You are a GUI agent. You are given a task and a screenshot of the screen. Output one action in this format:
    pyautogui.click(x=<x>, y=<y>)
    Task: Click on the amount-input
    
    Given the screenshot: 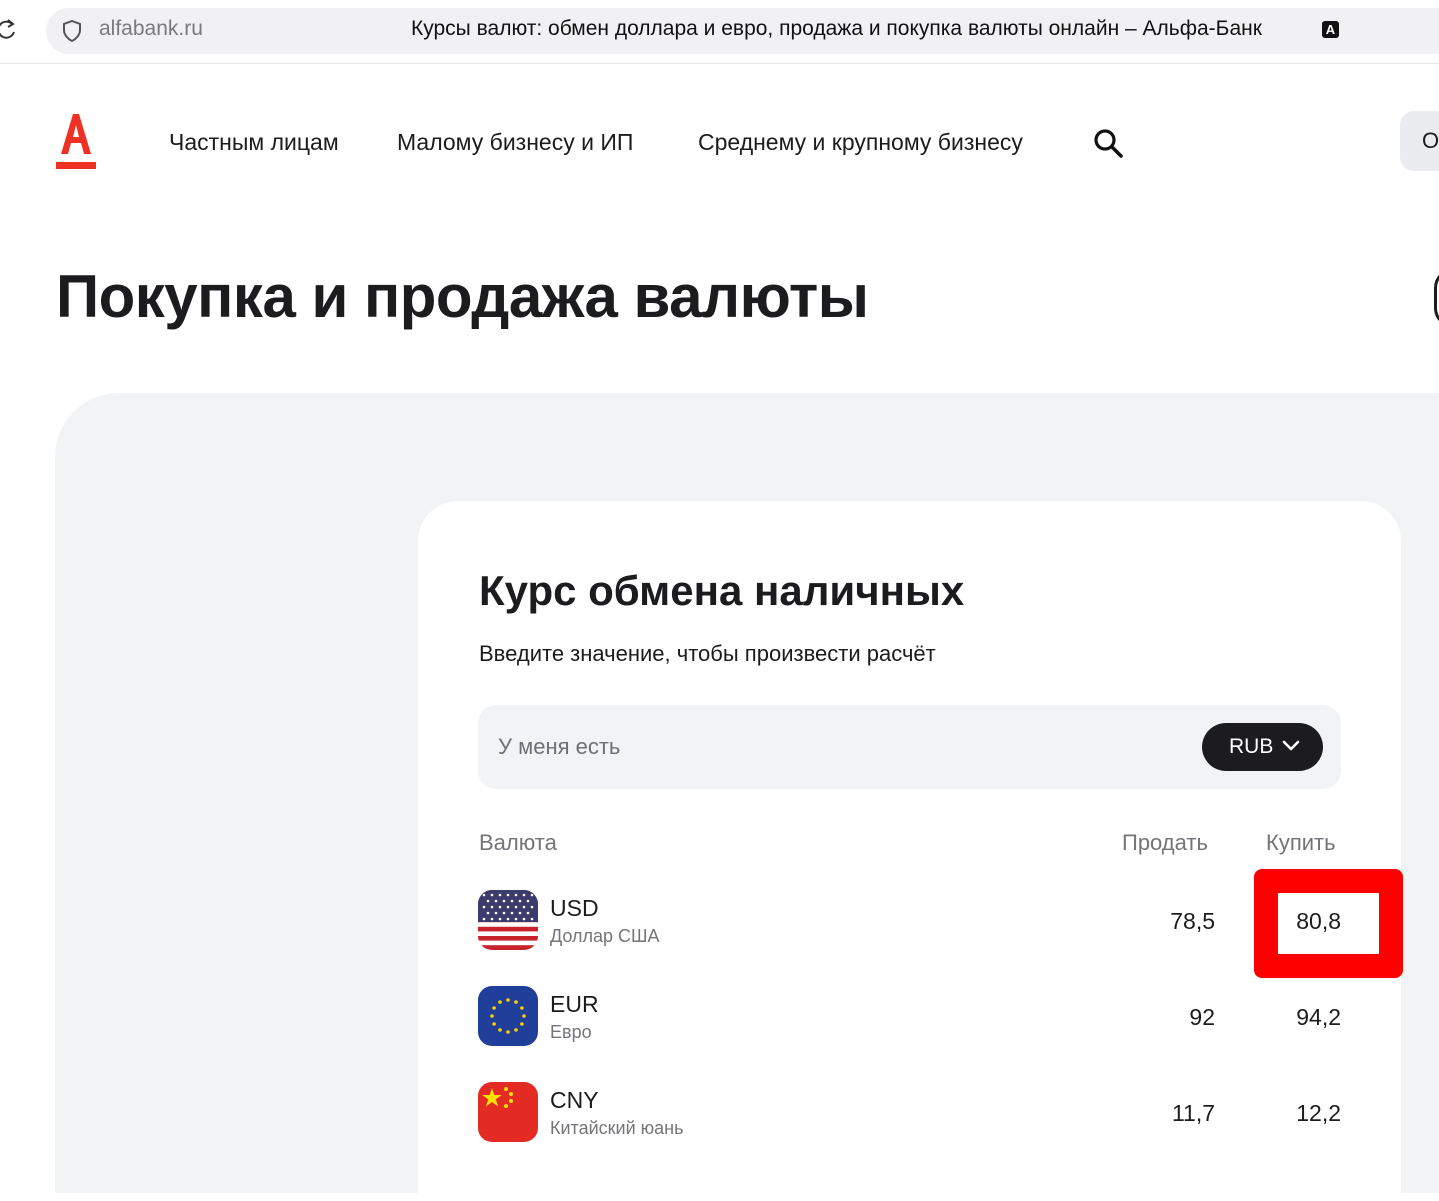 What is the action you would take?
    pyautogui.click(x=836, y=747)
    